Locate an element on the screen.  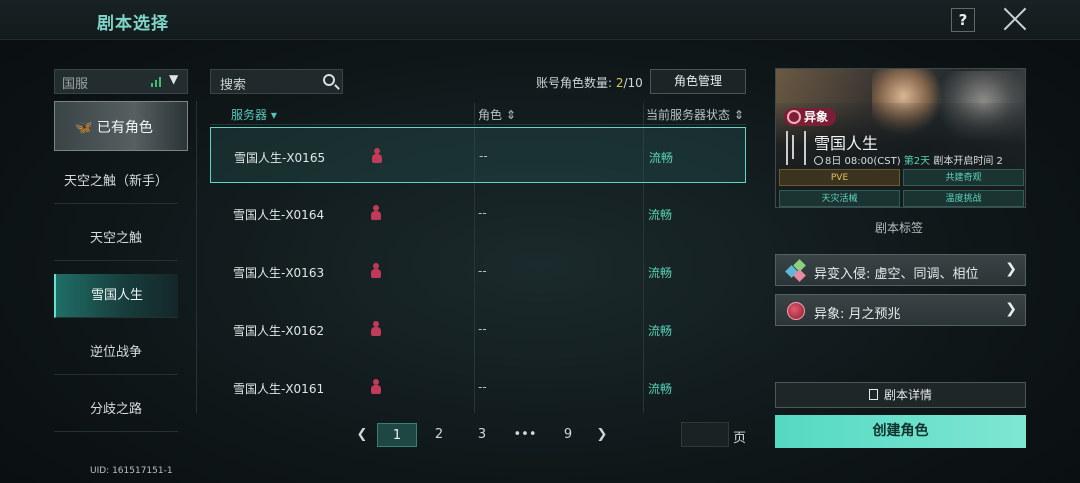
chevron-down-icon: ▼ is located at coordinates (174, 79).